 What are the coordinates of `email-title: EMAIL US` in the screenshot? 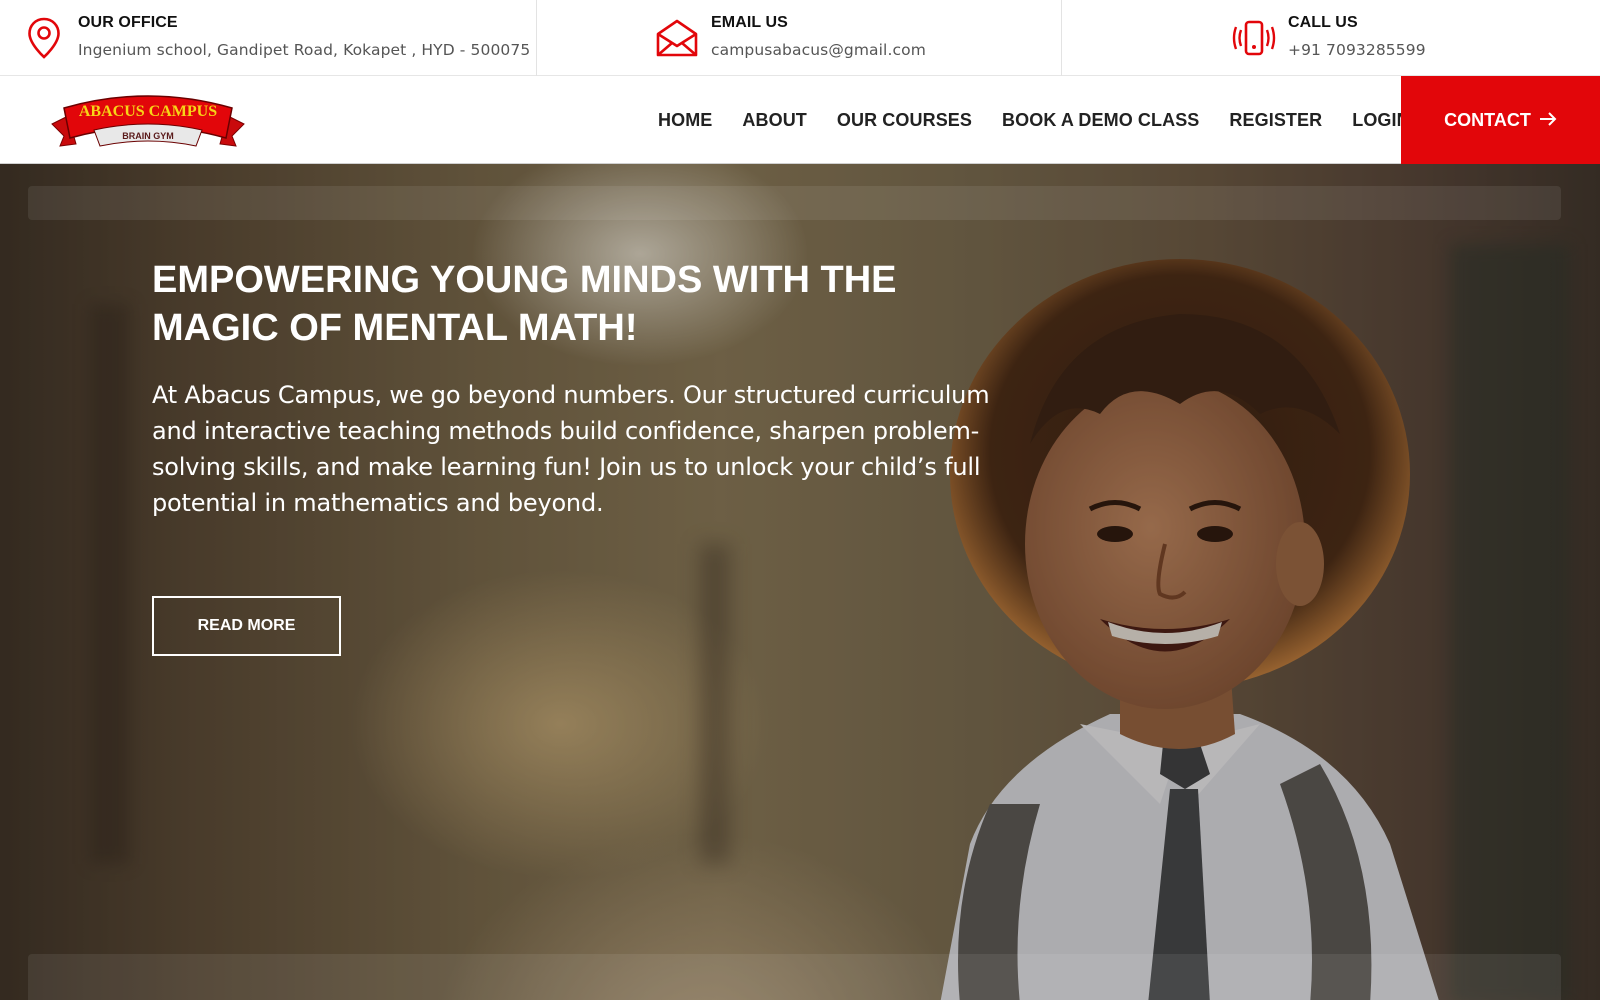 It's located at (749, 22).